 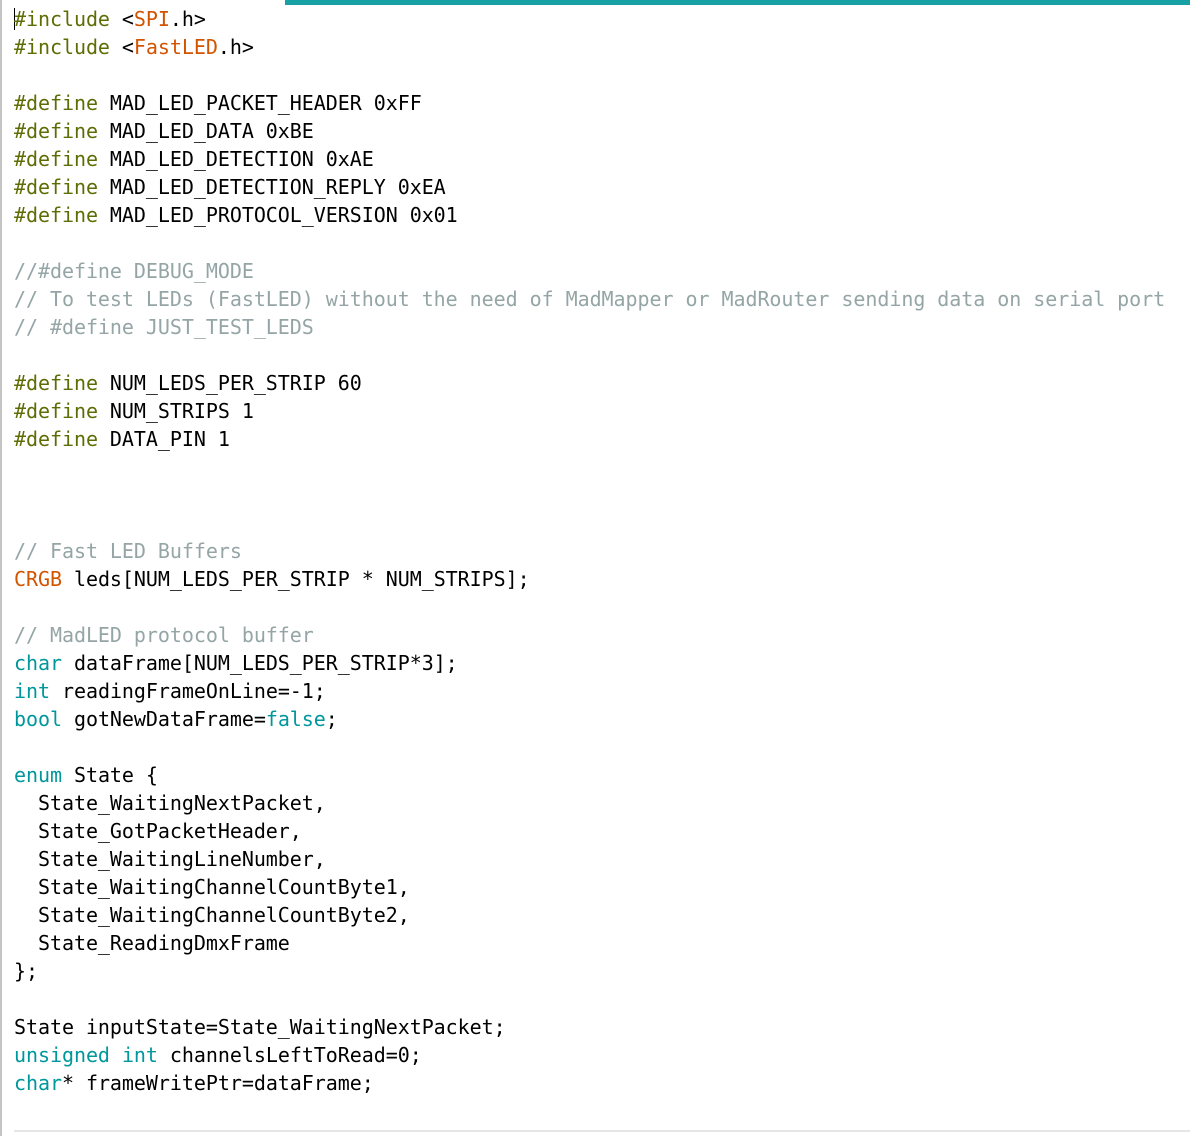 What do you see at coordinates (600, 159) in the screenshot?
I see `code-line: #define MAD_LED_DETECTION 0xAE` at bounding box center [600, 159].